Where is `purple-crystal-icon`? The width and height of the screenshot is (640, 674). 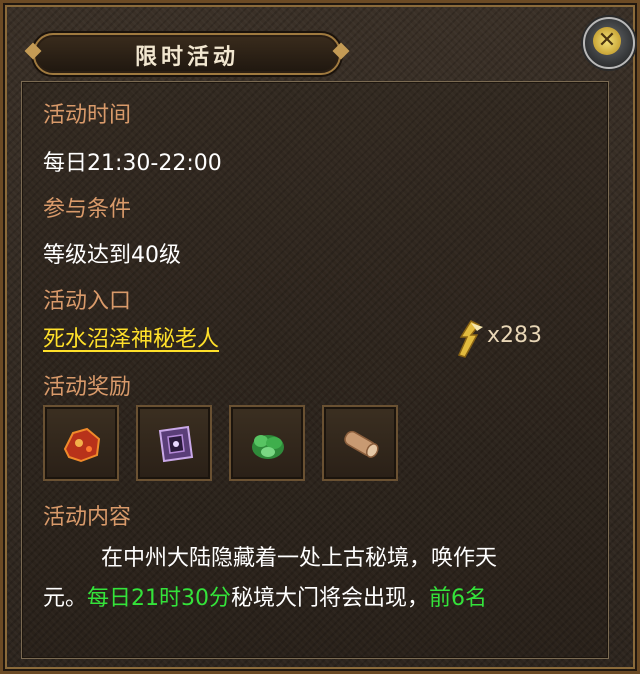 purple-crystal-icon is located at coordinates (176, 444).